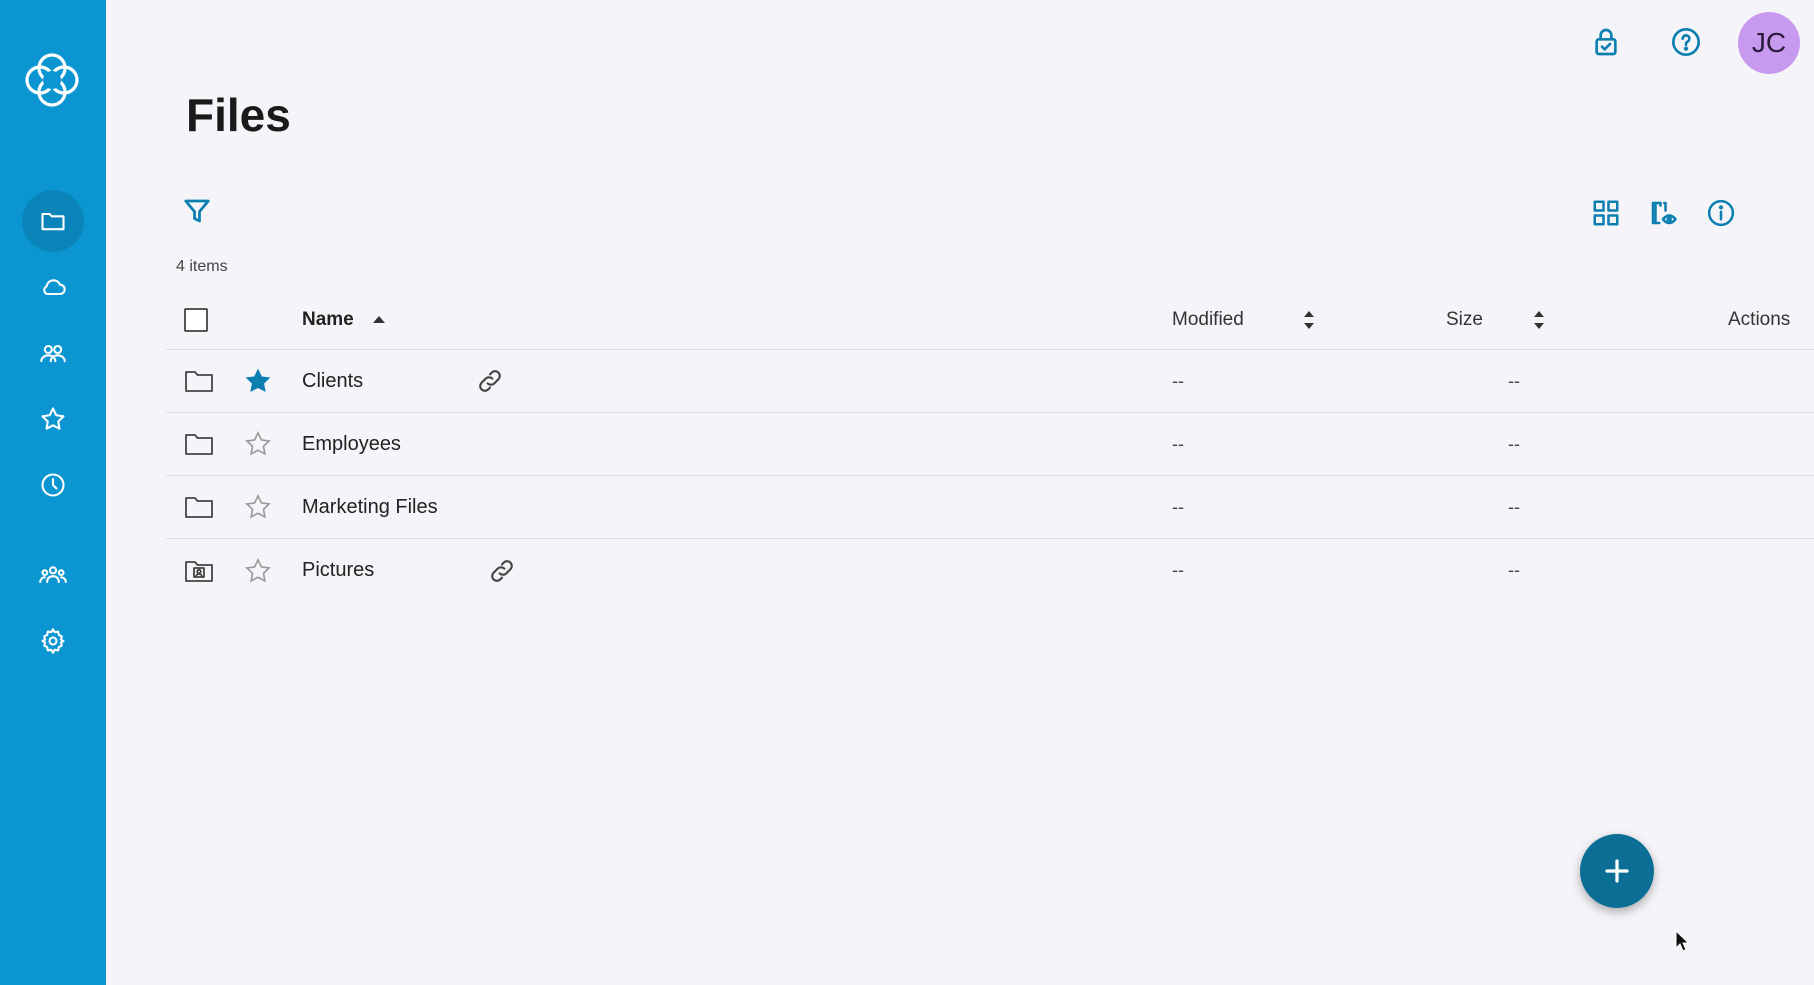  I want to click on info-icon, so click(1721, 213).